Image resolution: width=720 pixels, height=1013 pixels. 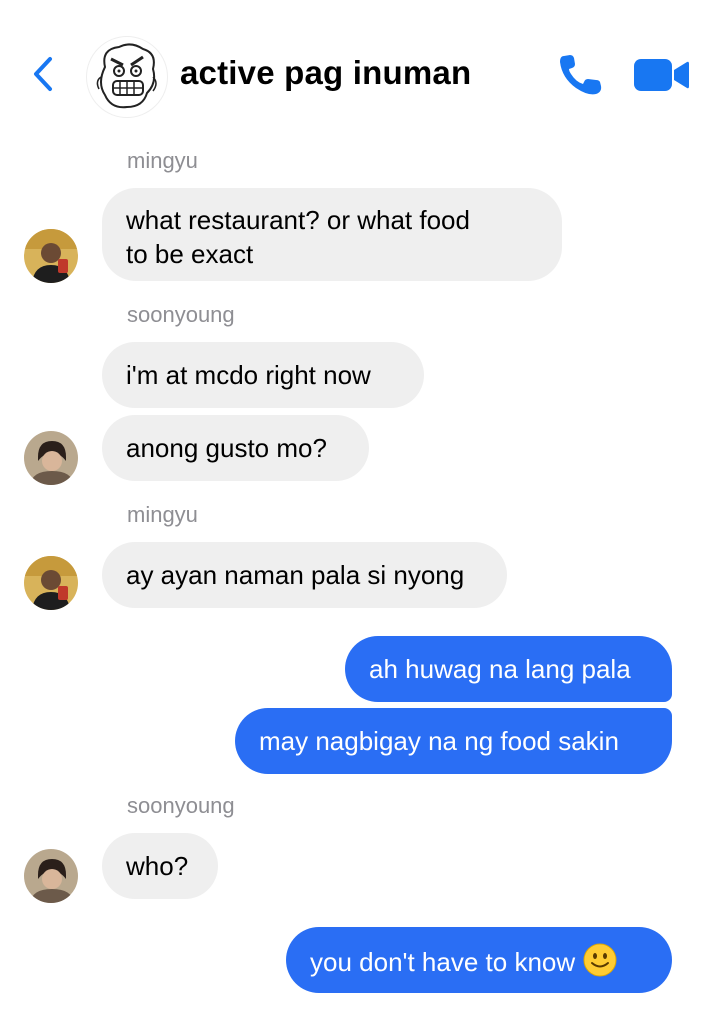 I want to click on video-call-button, so click(x=661, y=75).